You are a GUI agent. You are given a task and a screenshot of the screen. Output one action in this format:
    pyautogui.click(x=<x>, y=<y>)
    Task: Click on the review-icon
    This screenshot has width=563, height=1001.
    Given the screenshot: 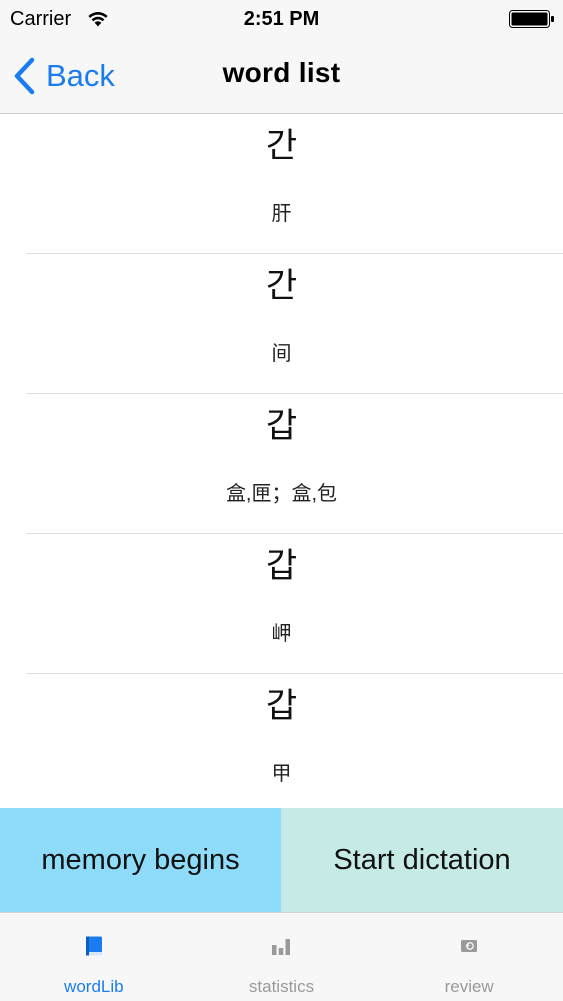 What is the action you would take?
    pyautogui.click(x=469, y=946)
    